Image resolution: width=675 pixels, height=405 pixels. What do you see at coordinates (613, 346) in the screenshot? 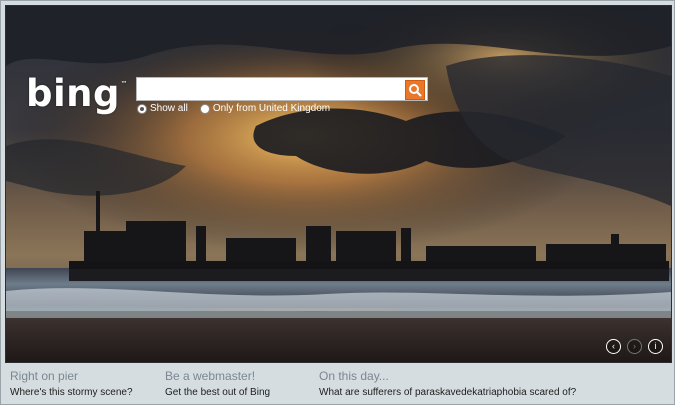
I see `previous-image-button: ‹` at bounding box center [613, 346].